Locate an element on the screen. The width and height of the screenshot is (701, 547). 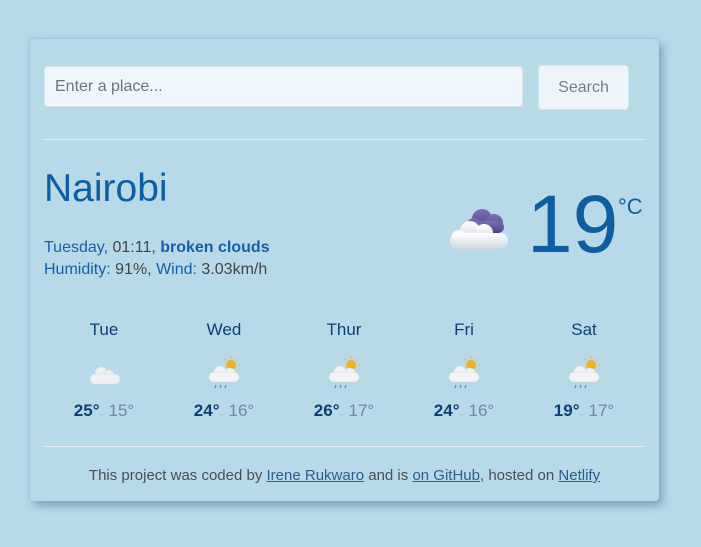
forecast-day-name: Thur is located at coordinates (344, 329).